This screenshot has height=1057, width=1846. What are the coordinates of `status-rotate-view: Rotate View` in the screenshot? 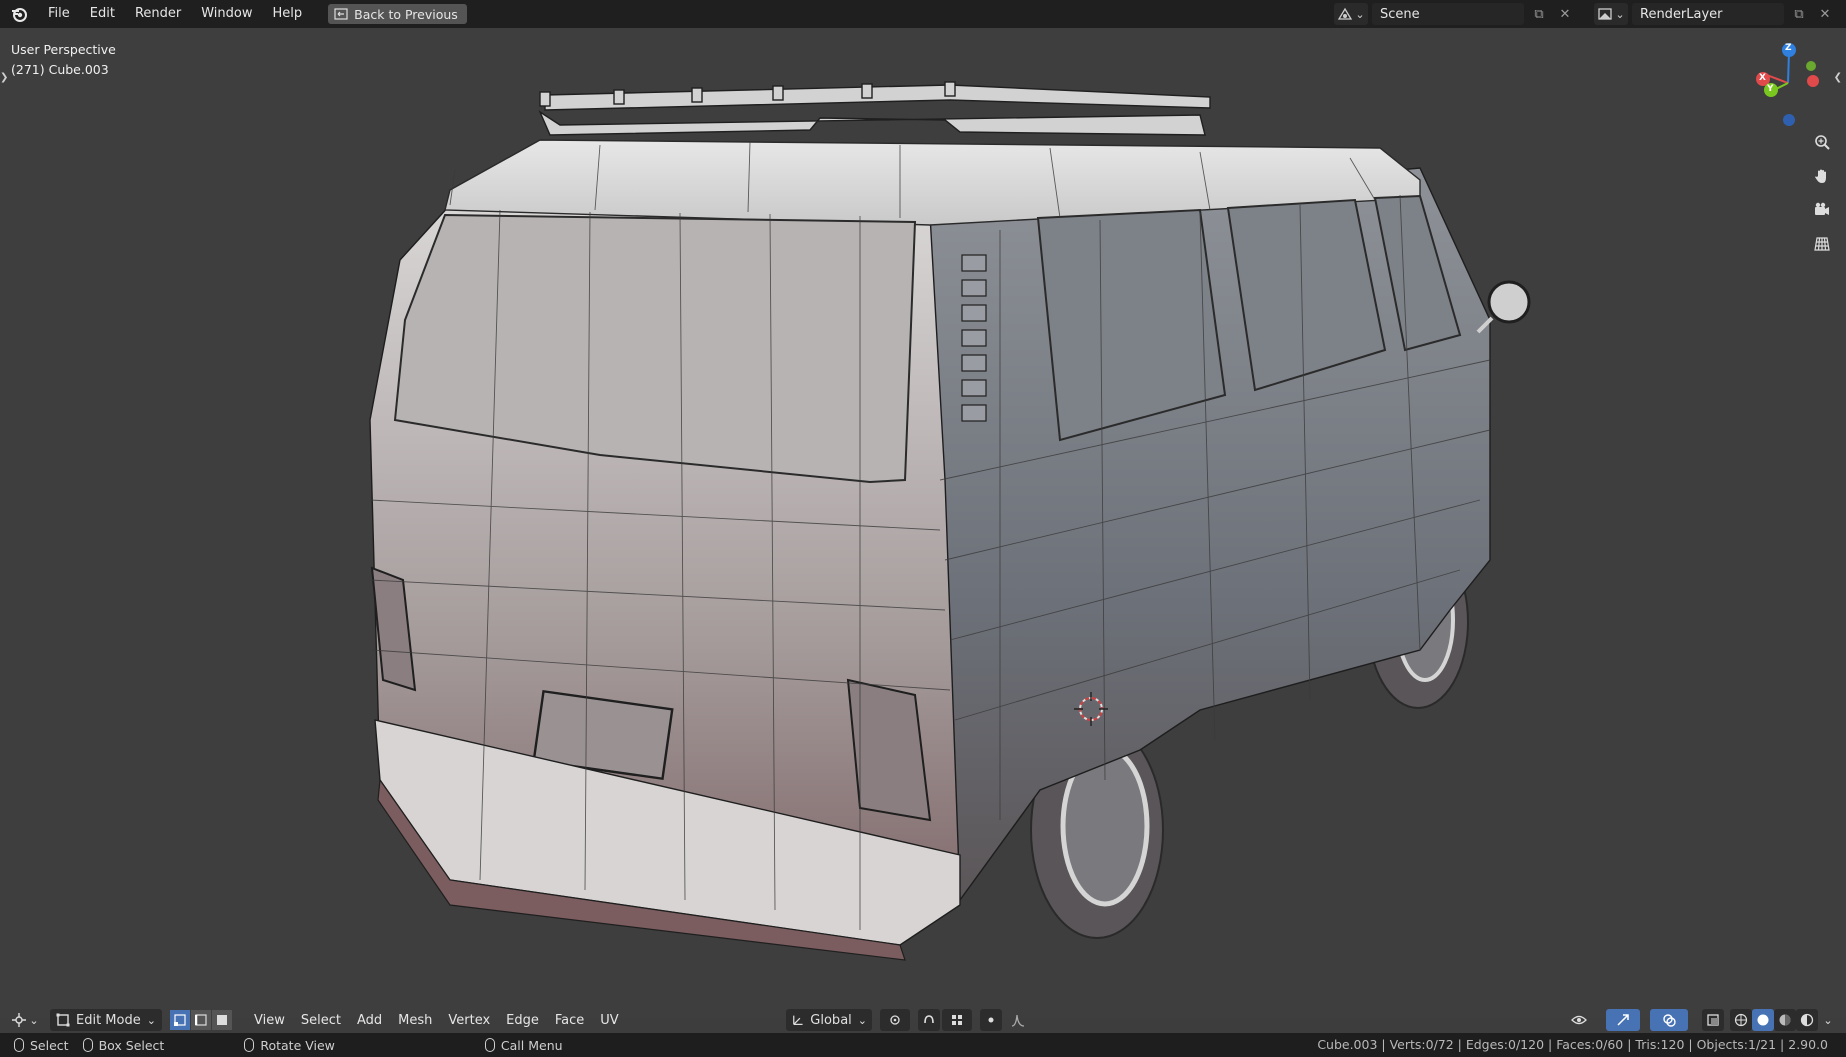 It's located at (289, 1045).